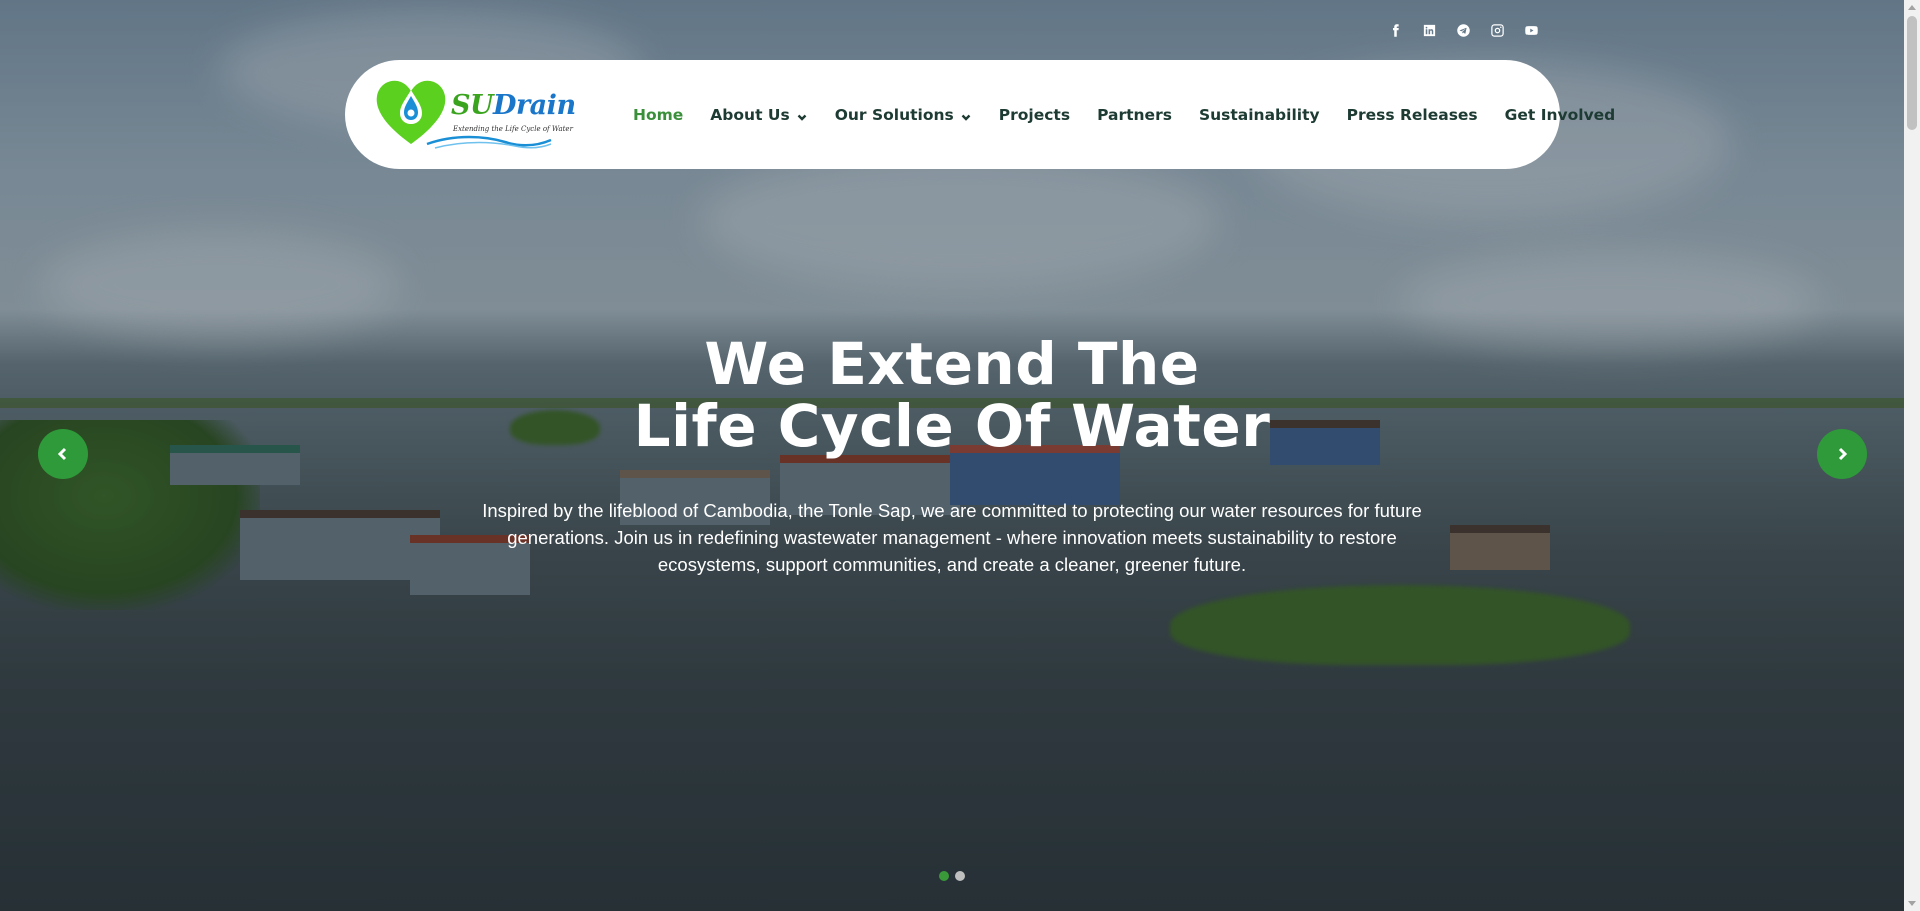 The width and height of the screenshot is (1920, 911). I want to click on nav-item-our-solutions: Our Solutions, so click(903, 115).